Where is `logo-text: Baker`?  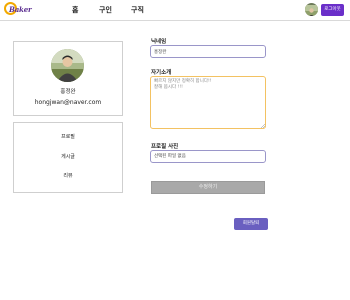 logo-text: Baker is located at coordinates (20, 9).